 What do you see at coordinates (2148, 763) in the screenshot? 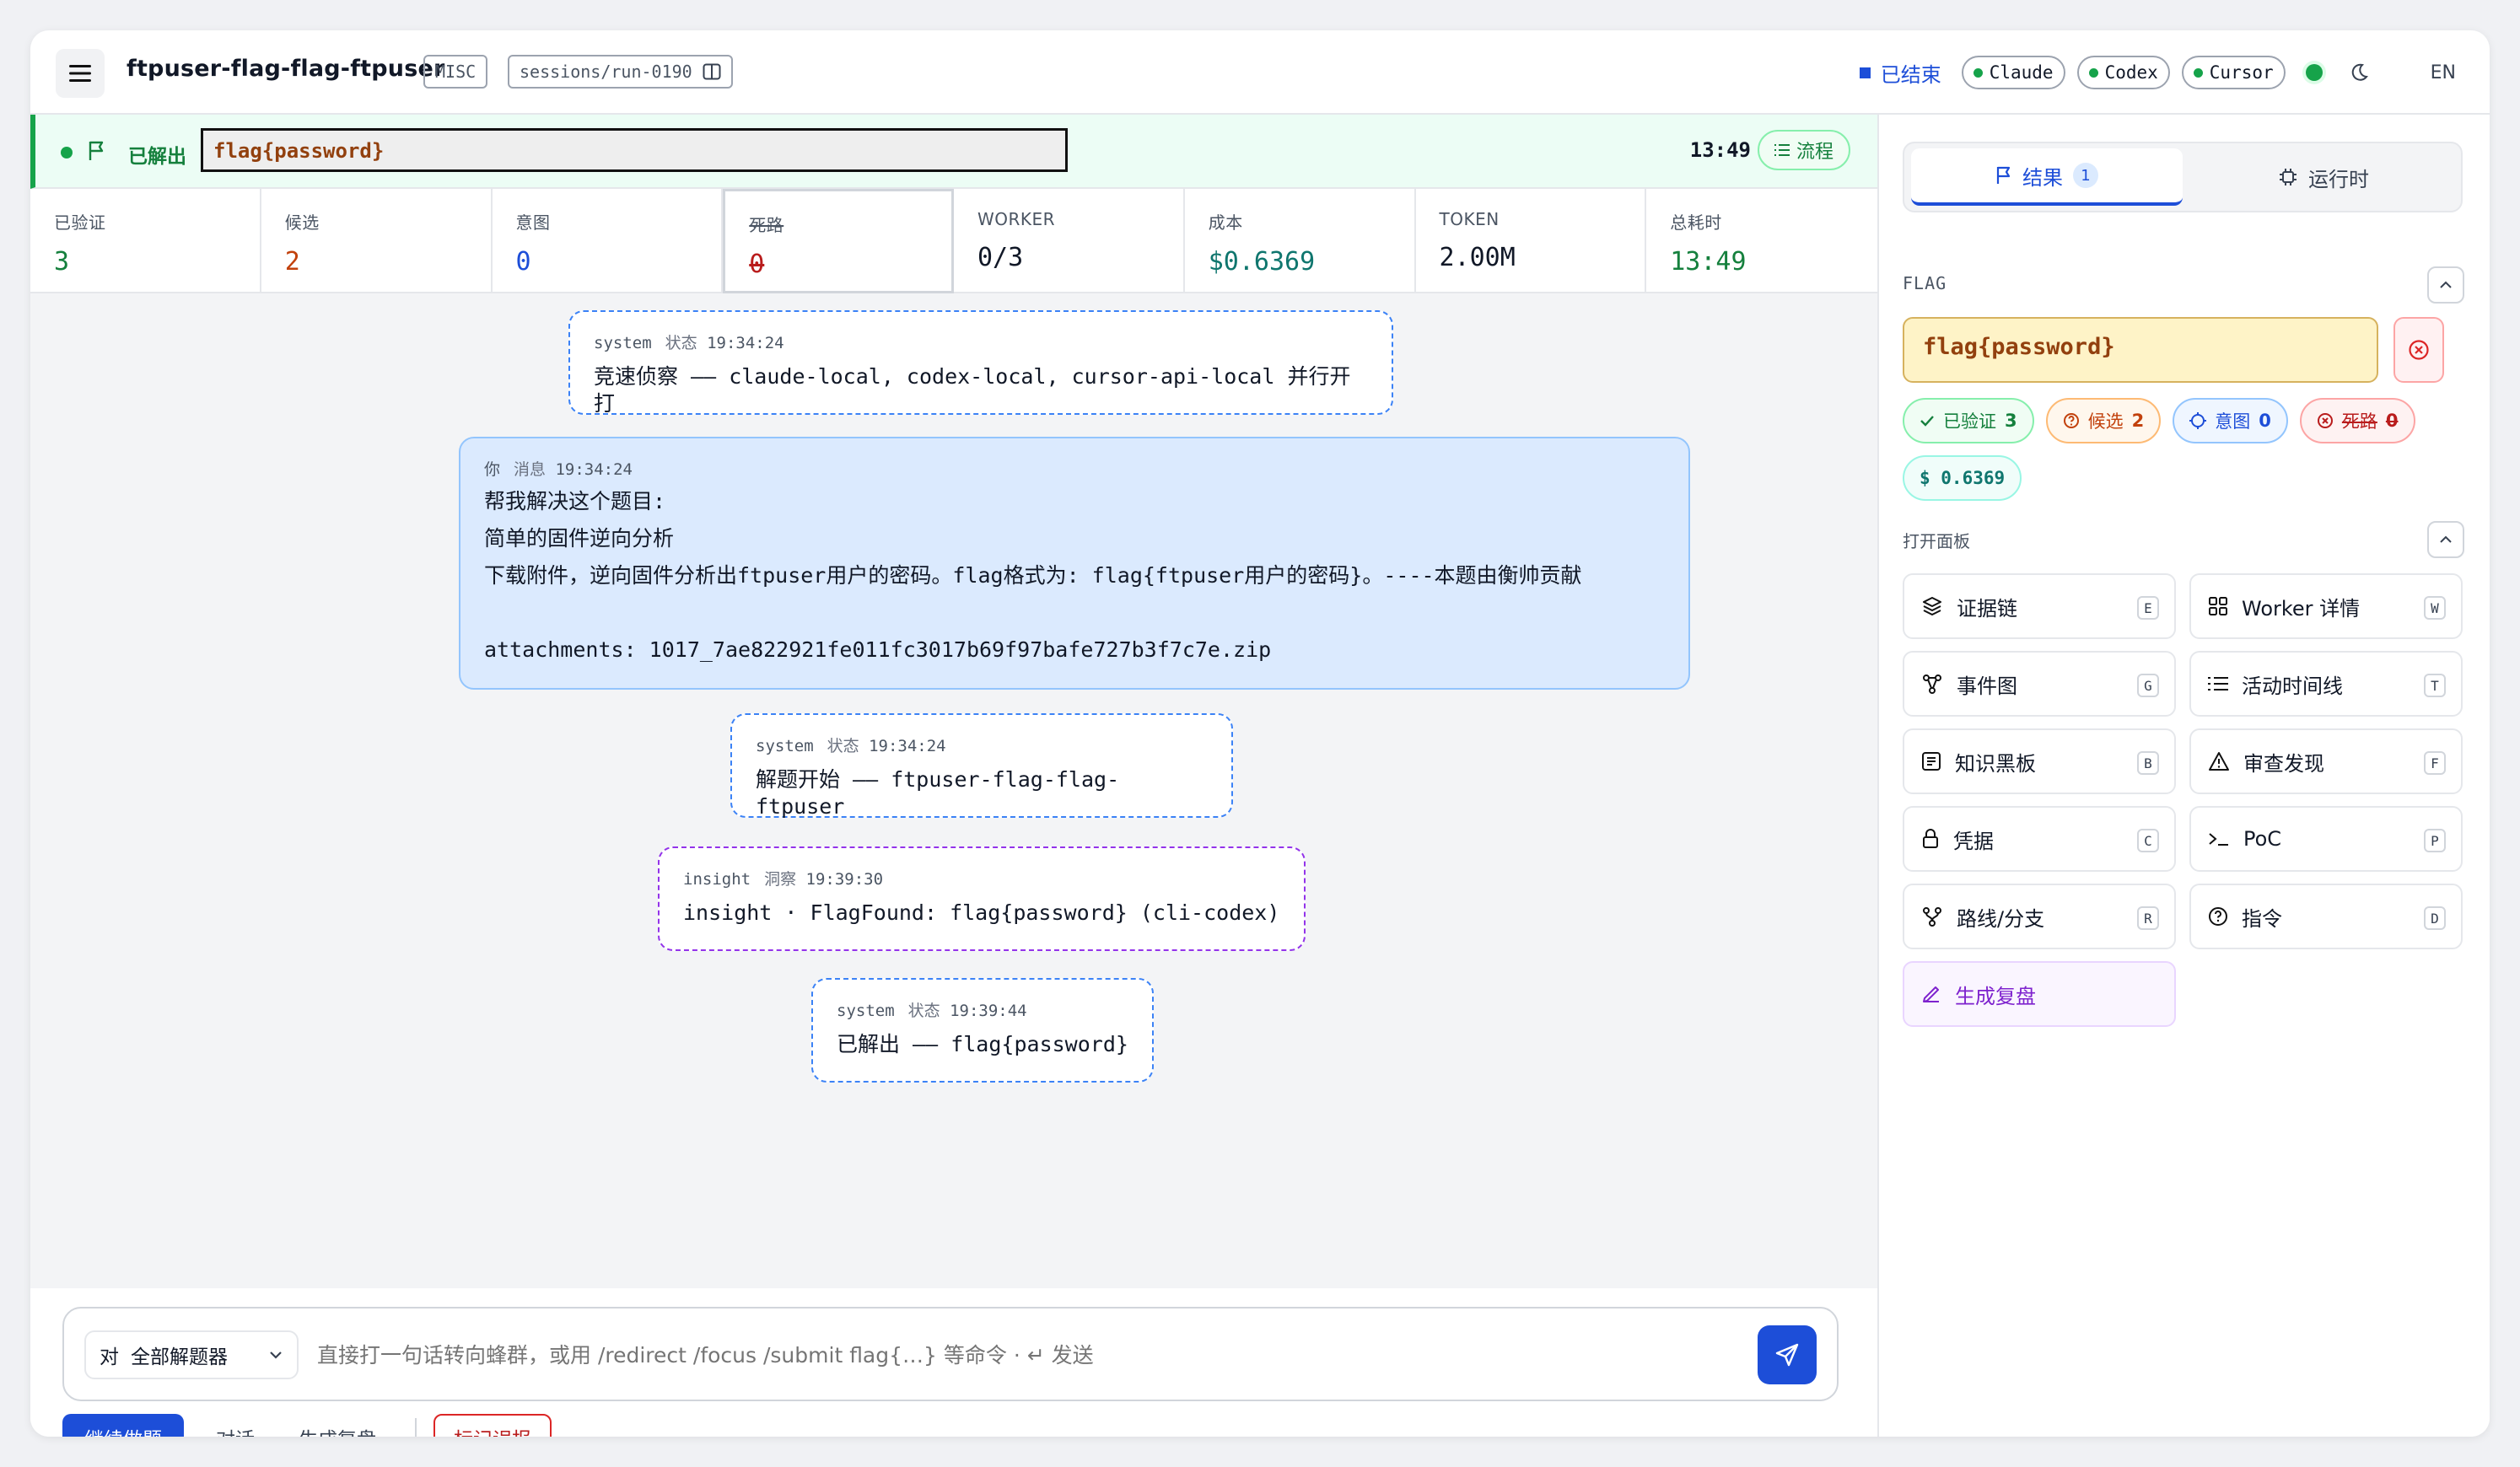
I see `shortcut-key: B` at bounding box center [2148, 763].